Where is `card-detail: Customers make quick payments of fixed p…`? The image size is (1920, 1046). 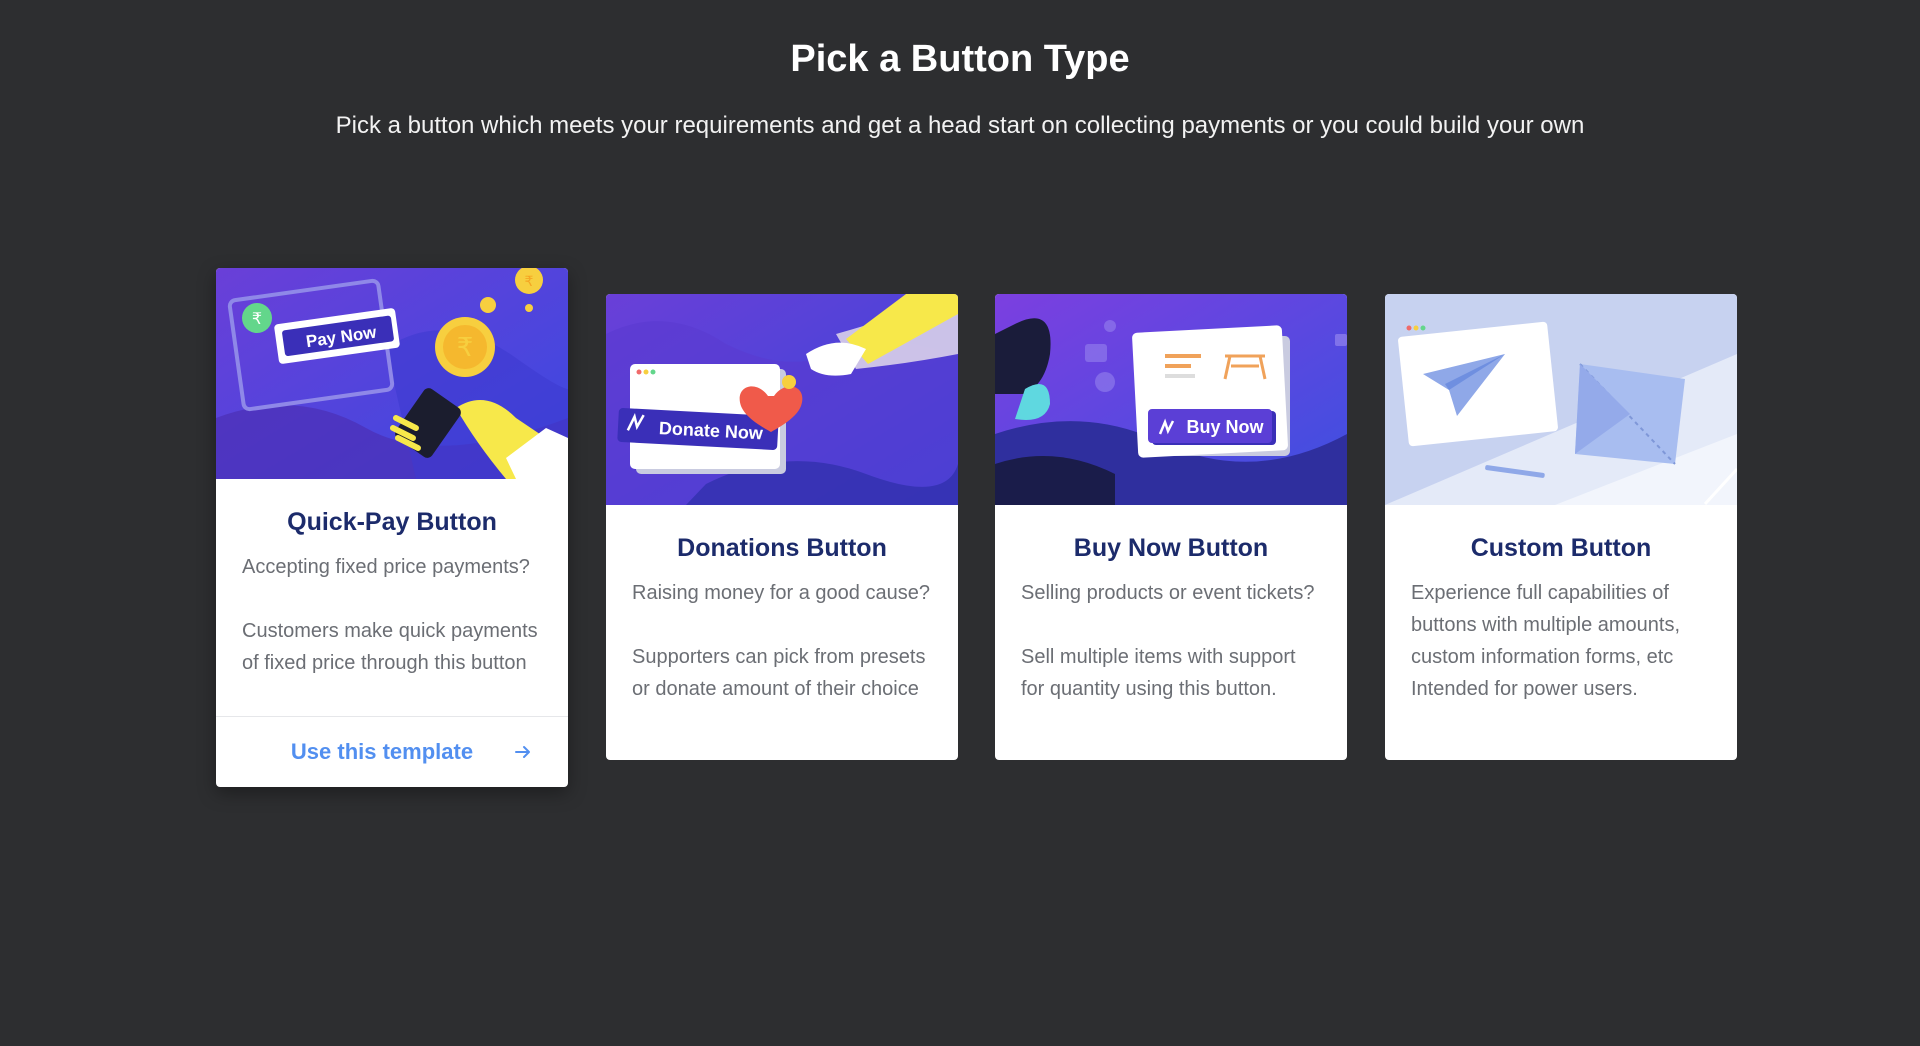 card-detail: Customers make quick payments of fixed p… is located at coordinates (390, 647).